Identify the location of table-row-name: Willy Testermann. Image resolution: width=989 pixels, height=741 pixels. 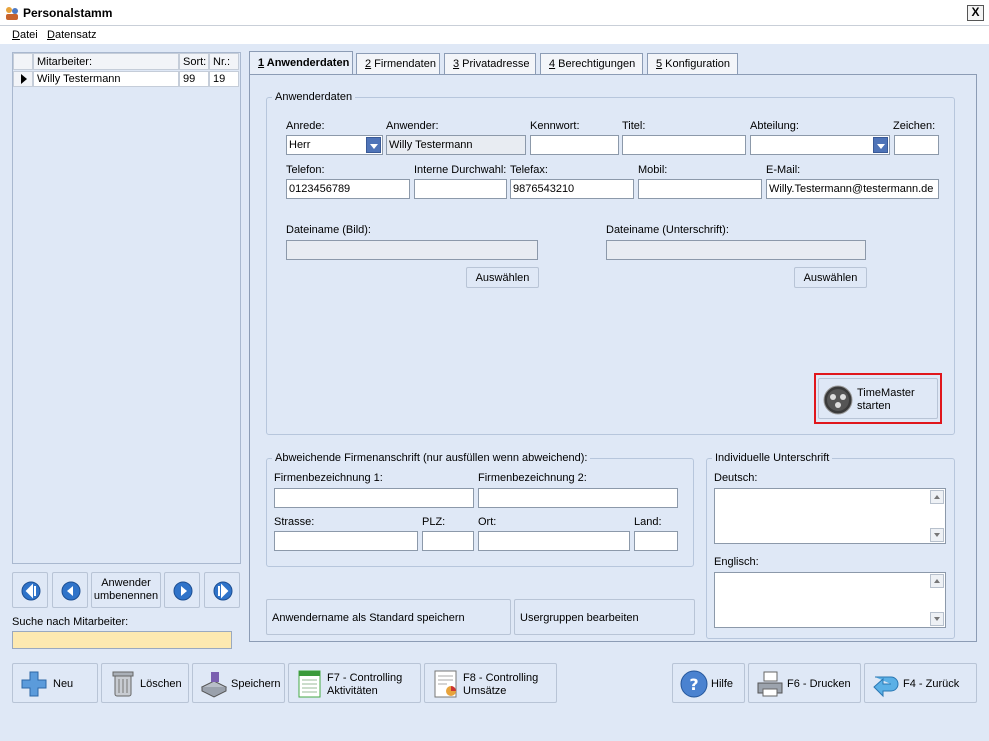
(106, 79).